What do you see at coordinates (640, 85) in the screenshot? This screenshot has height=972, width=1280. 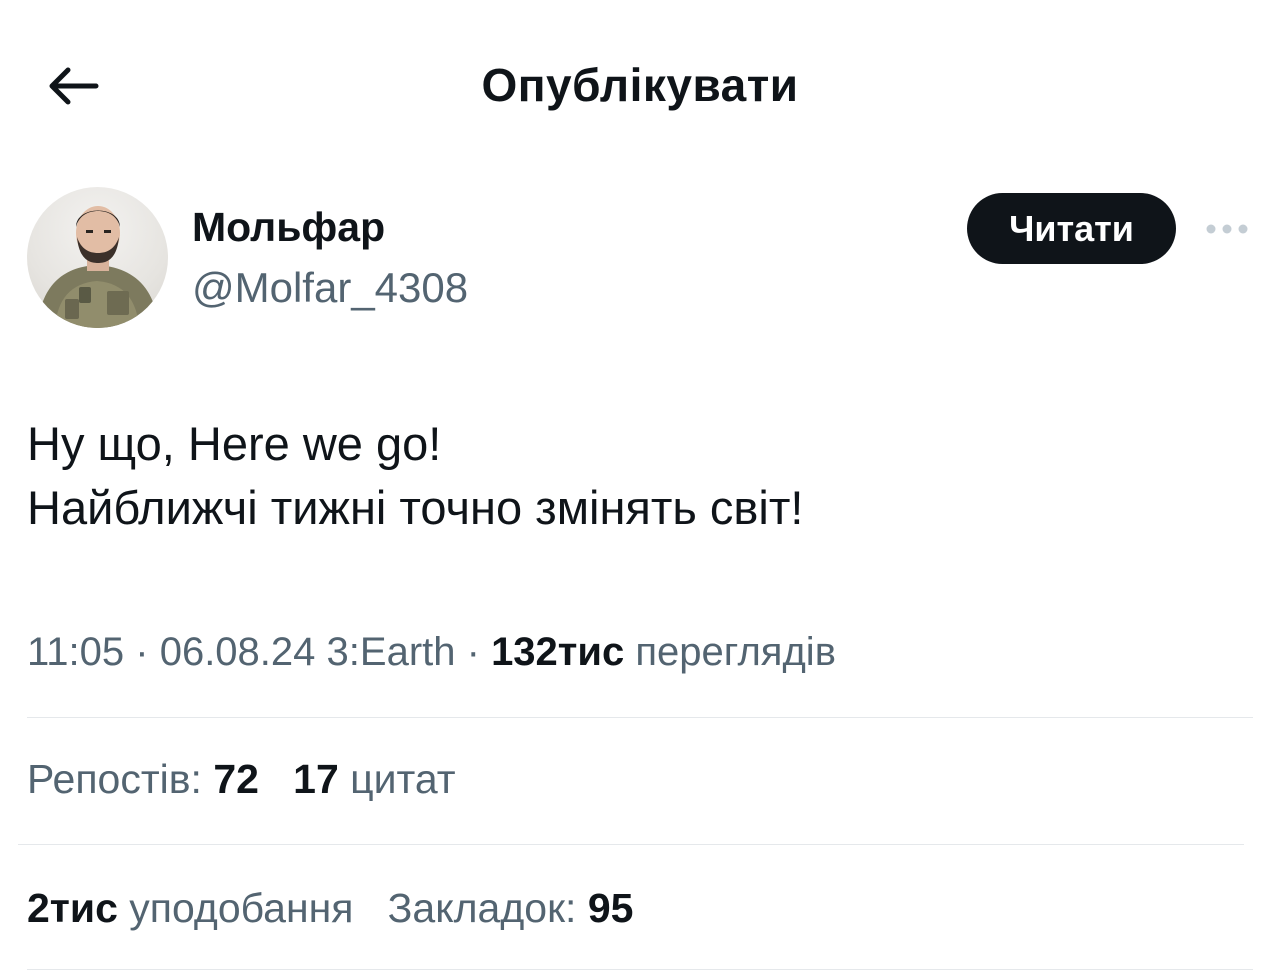 I see `page-title: Опублікувати` at bounding box center [640, 85].